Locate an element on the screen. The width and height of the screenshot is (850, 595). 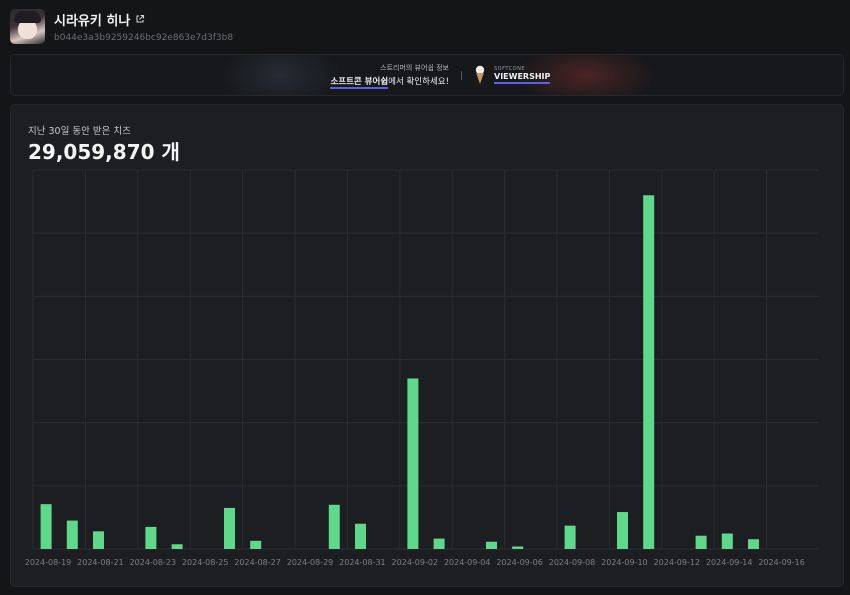
x-tick-label: 2024-09-06 is located at coordinates (519, 562).